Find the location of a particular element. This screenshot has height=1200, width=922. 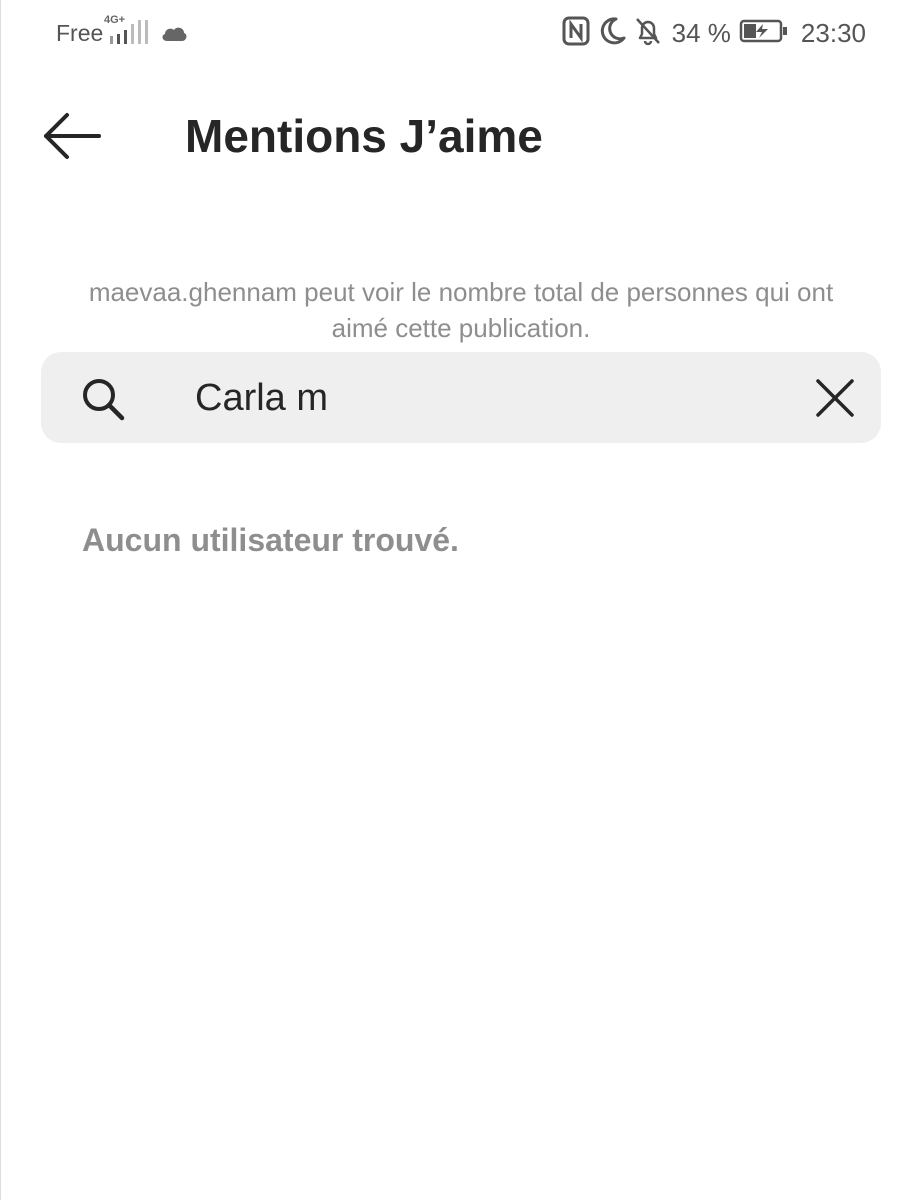

header: Mentions J’aime is located at coordinates (461, 136).